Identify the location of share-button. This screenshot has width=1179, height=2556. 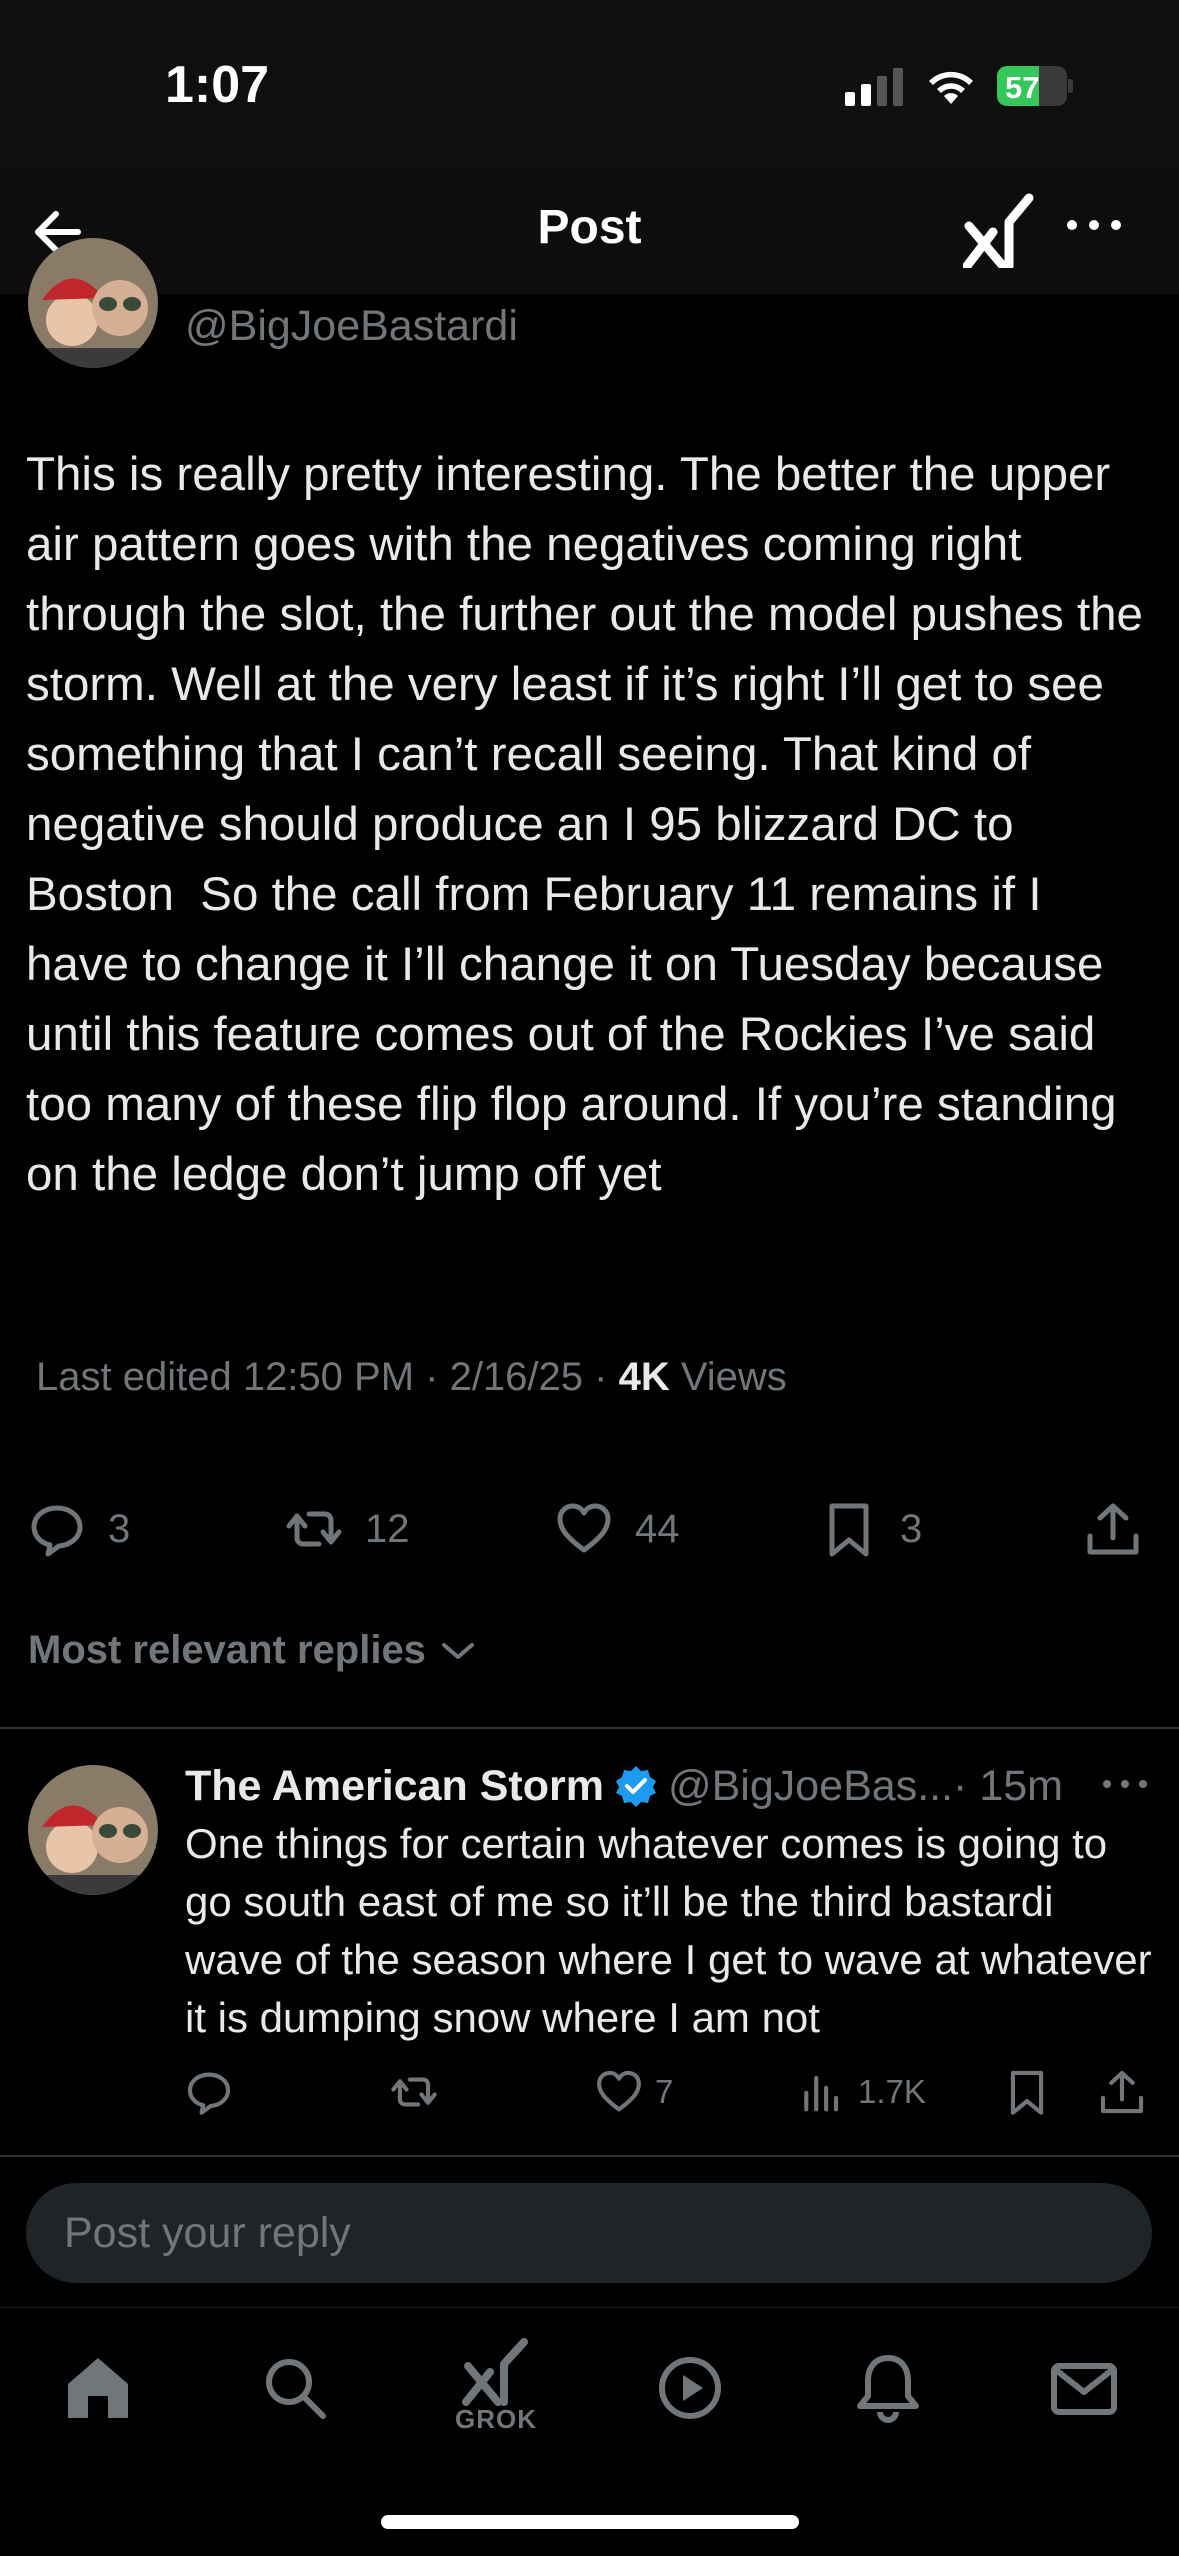
(1113, 1529).